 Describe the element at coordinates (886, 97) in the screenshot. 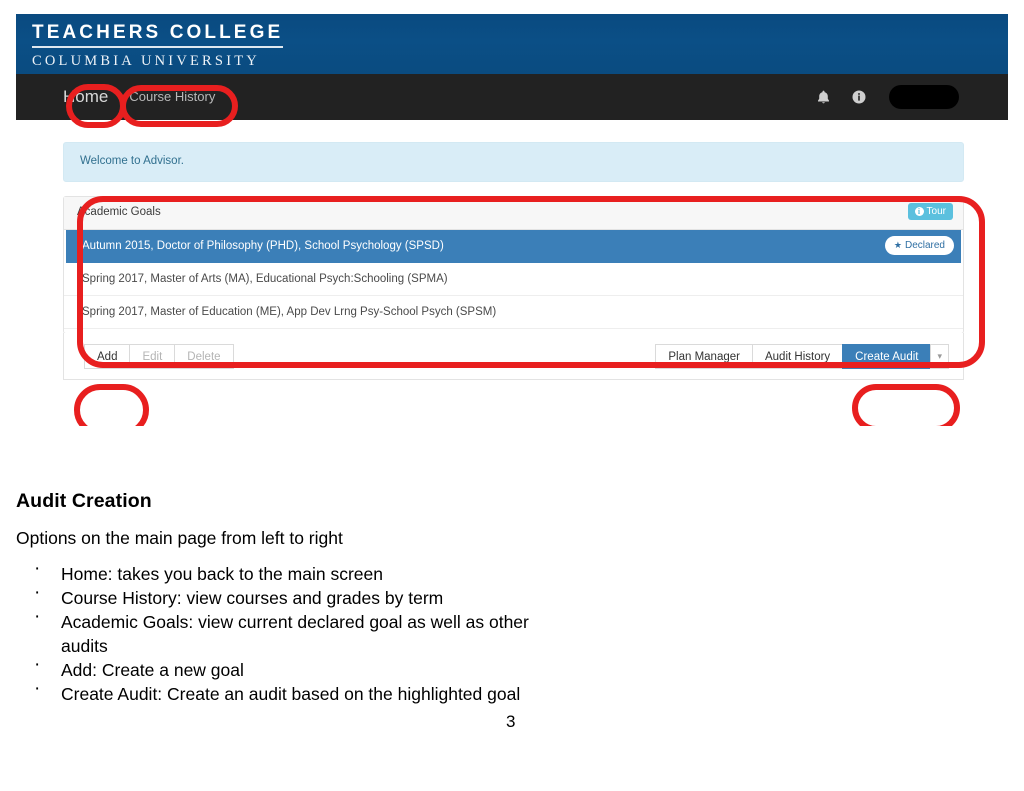

I see `navbar-utility` at that location.